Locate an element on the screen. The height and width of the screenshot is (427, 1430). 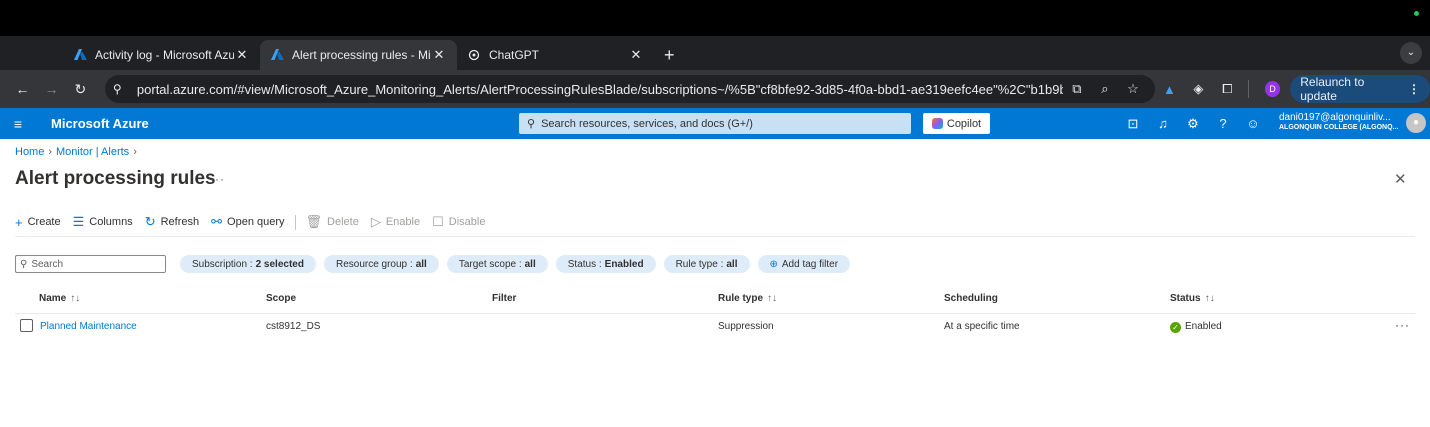
kebab-menu-icon: ⋮ is located at coordinates (1414, 89).